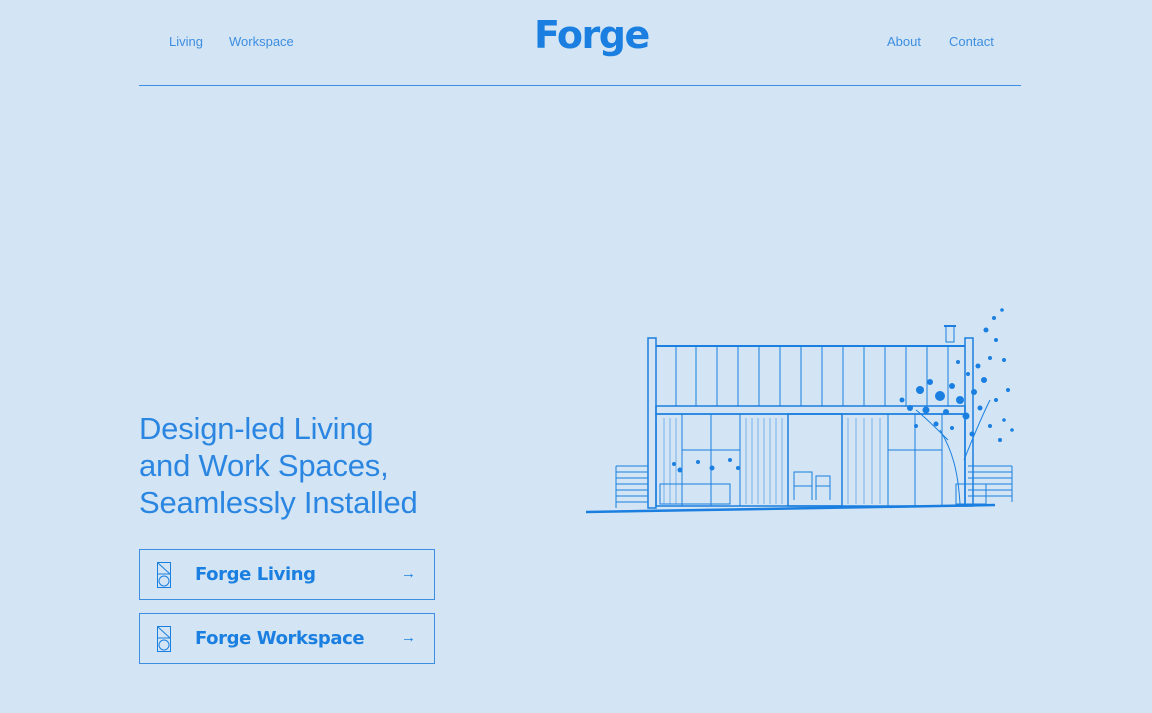 This screenshot has width=1152, height=713. Describe the element at coordinates (580, 85) in the screenshot. I see `header-divider` at that location.